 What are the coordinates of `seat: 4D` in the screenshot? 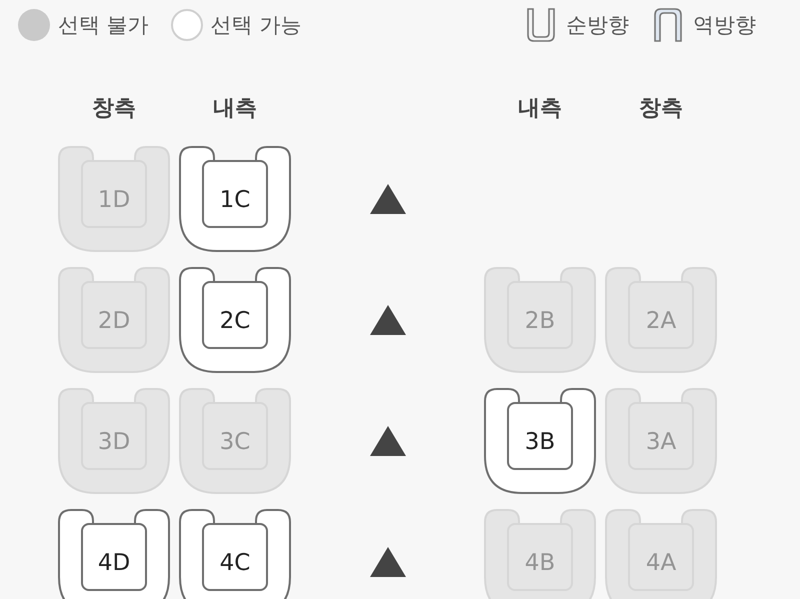 It's located at (114, 554).